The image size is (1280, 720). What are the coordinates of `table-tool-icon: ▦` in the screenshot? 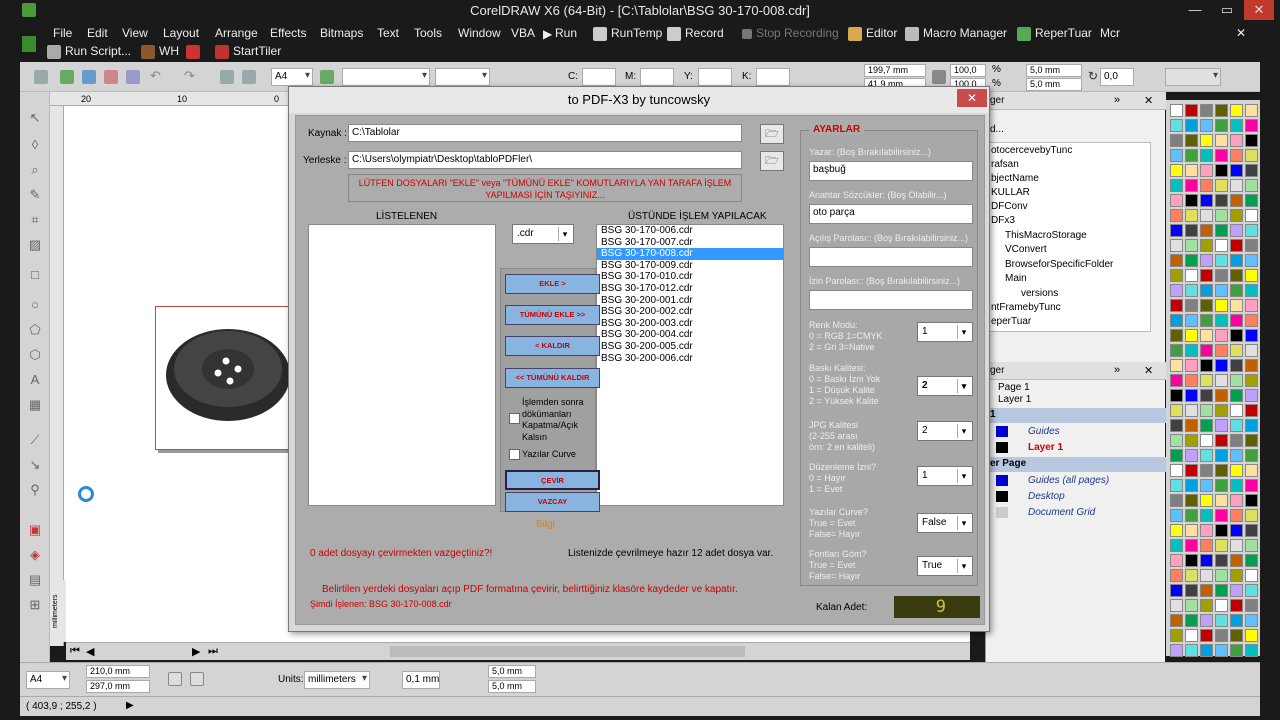 It's located at (35, 405).